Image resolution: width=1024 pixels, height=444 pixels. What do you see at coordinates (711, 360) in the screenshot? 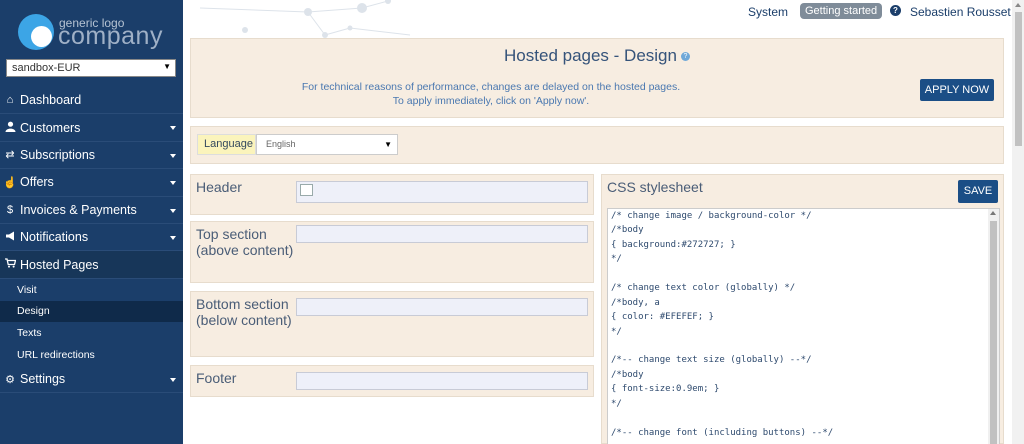
I see `code-line: /*-- change text size (globally) --*/` at bounding box center [711, 360].